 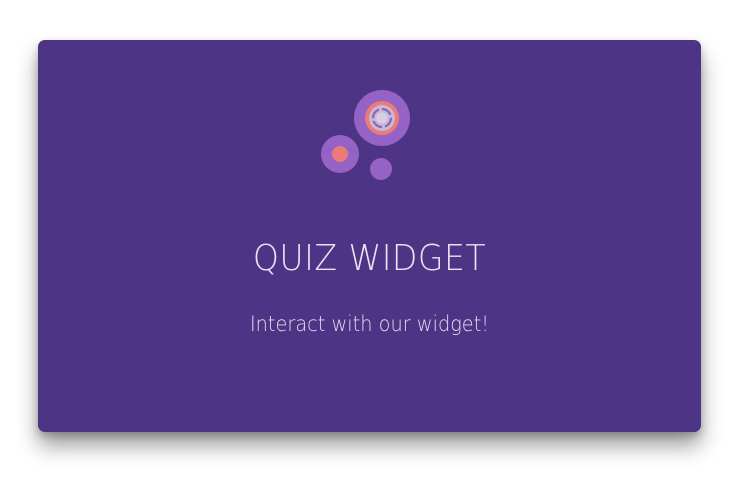 What do you see at coordinates (365, 135) in the screenshot?
I see `bubbles-logo-icon` at bounding box center [365, 135].